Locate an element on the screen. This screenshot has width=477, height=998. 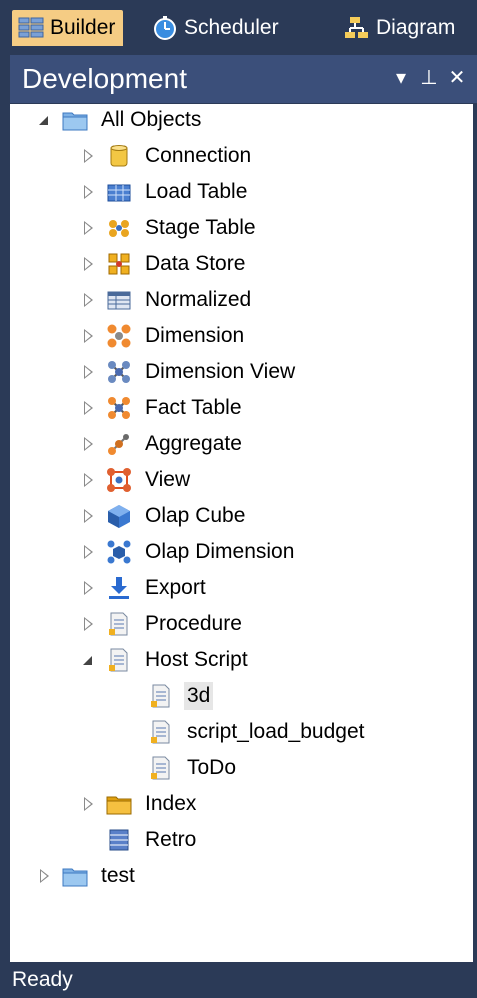
dimension-view-icon is located at coordinates (119, 372).